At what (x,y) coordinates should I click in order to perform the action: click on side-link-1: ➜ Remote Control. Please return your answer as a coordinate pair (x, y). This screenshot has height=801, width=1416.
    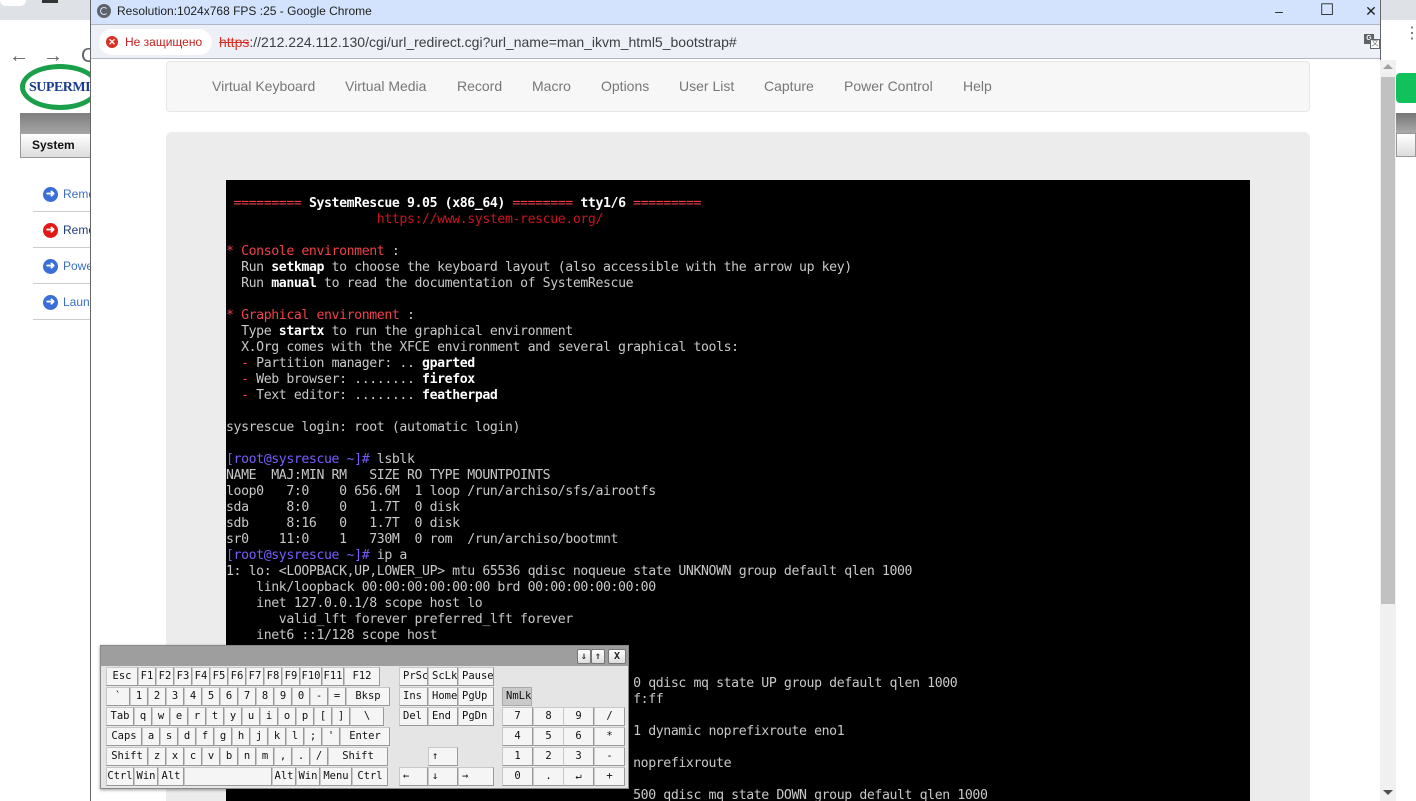
    Looking at the image, I should click on (90, 194).